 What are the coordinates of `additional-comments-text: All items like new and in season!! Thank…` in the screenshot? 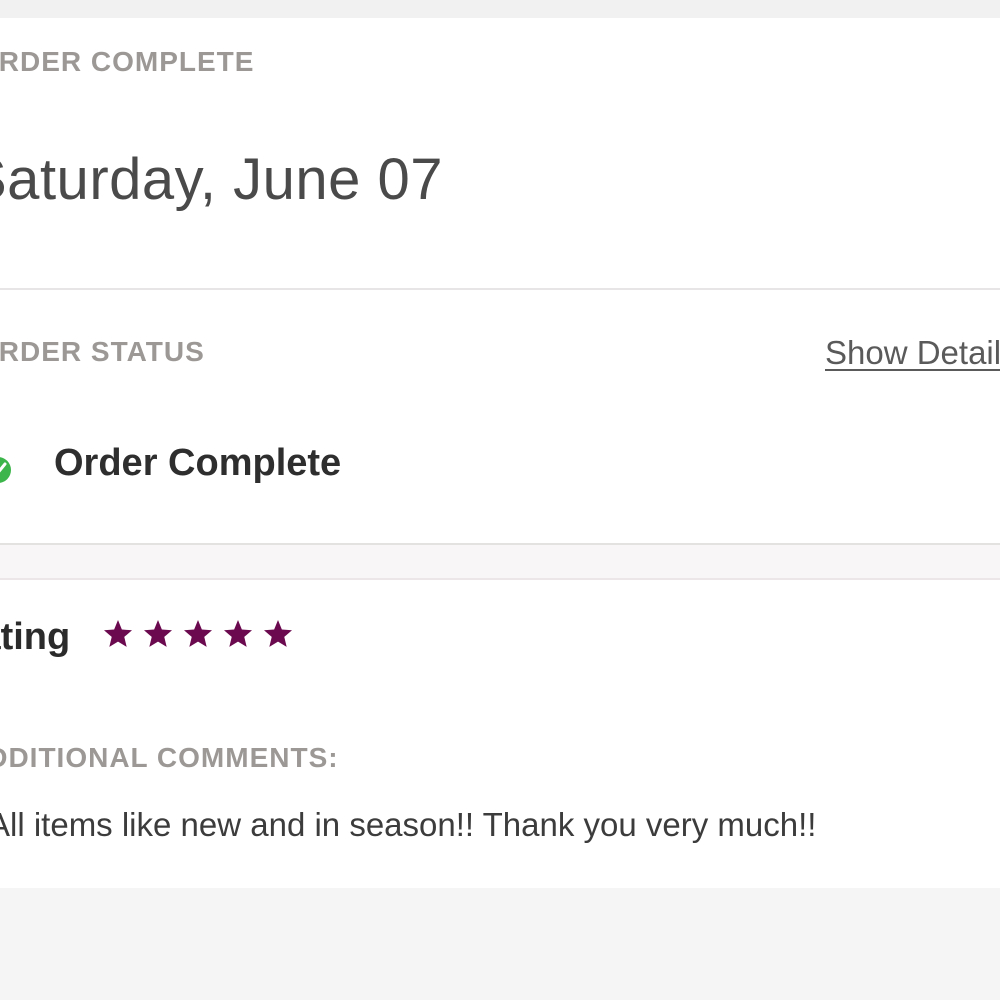 It's located at (408, 824).